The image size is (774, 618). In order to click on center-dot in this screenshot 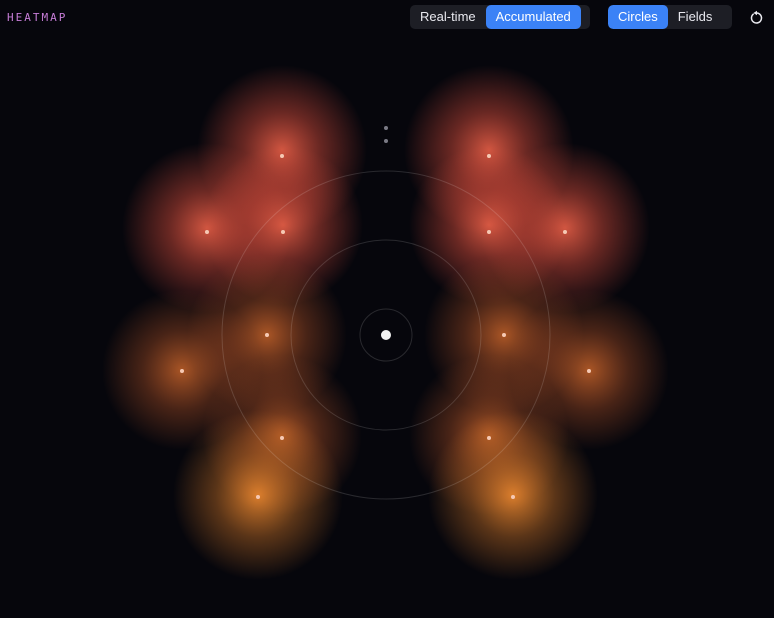, I will do `click(386, 335)`.